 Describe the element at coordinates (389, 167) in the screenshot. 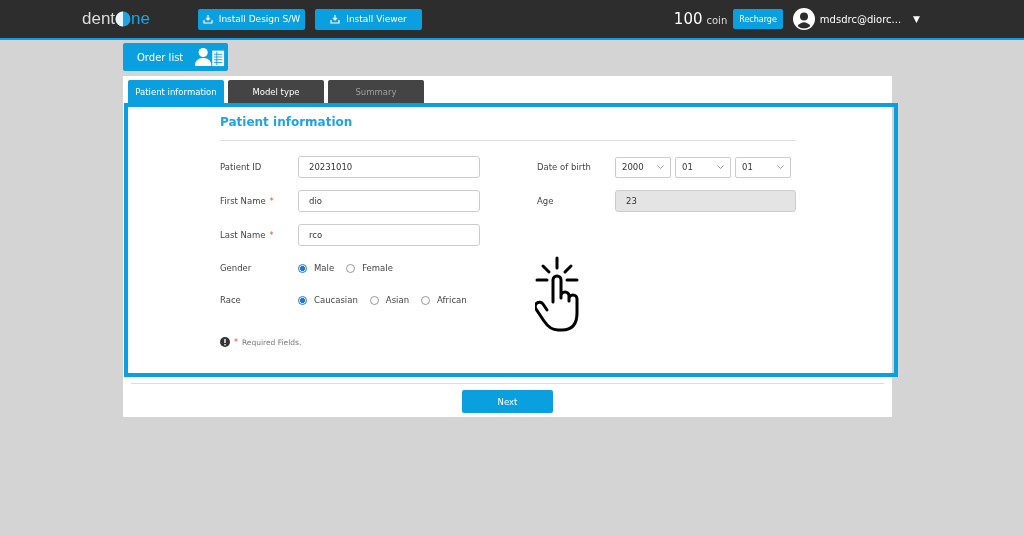

I see `text-field: 20231010` at that location.